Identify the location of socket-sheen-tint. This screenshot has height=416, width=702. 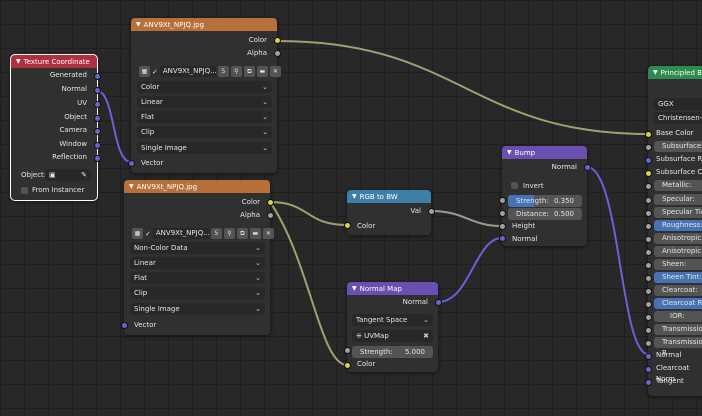
(648, 278).